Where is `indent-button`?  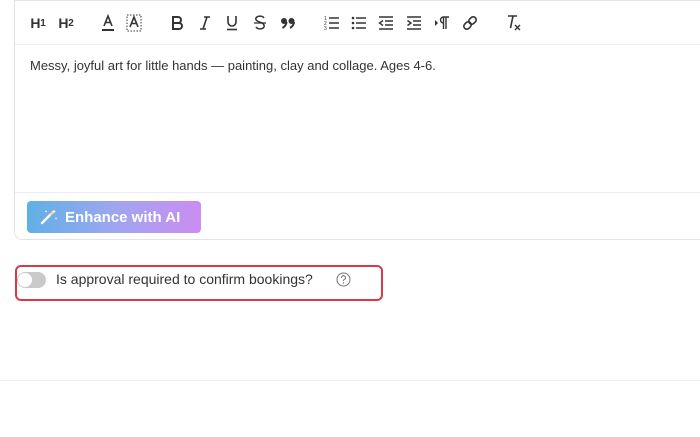 indent-button is located at coordinates (414, 23).